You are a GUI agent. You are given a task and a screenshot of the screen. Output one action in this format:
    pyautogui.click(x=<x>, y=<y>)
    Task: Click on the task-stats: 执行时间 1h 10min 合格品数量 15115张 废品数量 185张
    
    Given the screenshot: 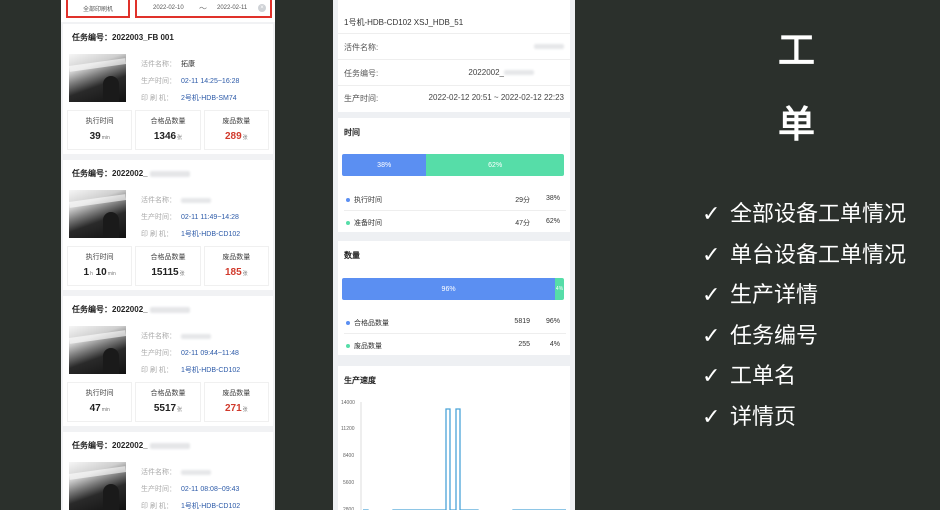 What is the action you would take?
    pyautogui.click(x=168, y=266)
    